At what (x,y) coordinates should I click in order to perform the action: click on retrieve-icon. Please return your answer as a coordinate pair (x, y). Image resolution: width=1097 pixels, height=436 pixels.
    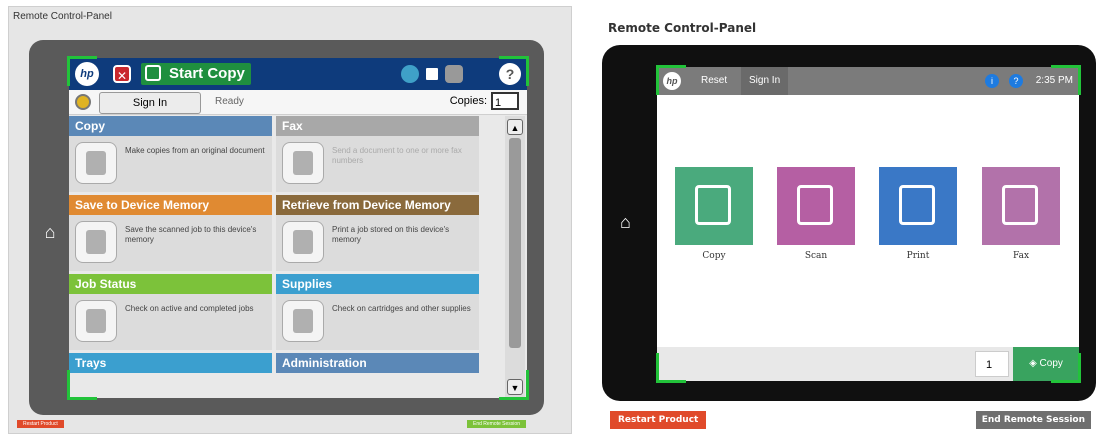
    Looking at the image, I should click on (303, 242).